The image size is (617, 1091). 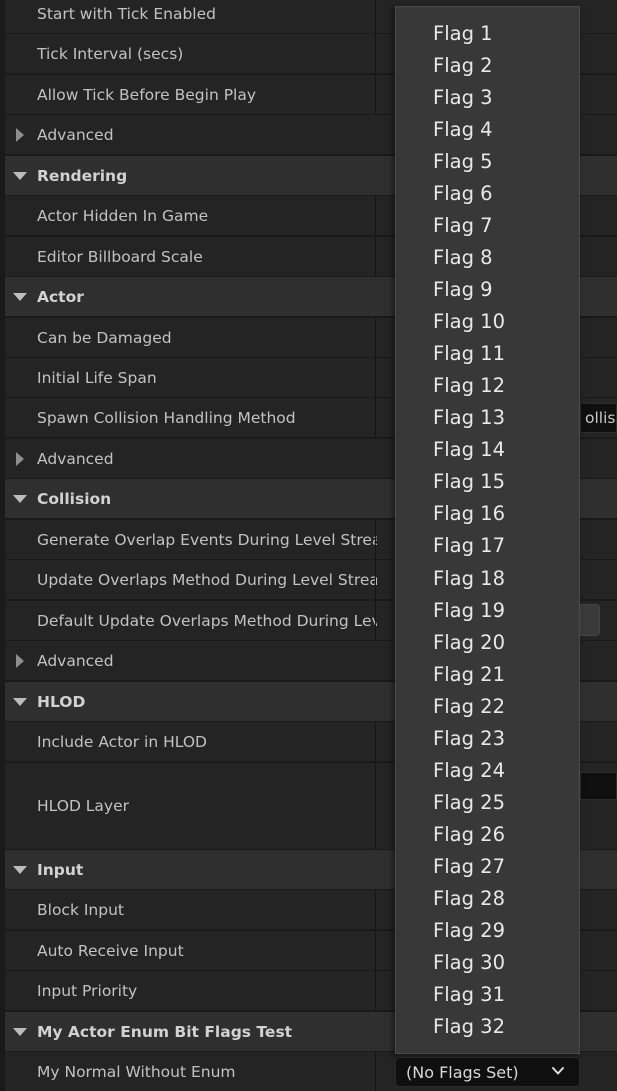 What do you see at coordinates (165, 1031) in the screenshot?
I see `row-label: My Actor Enum Bit Flags Test` at bounding box center [165, 1031].